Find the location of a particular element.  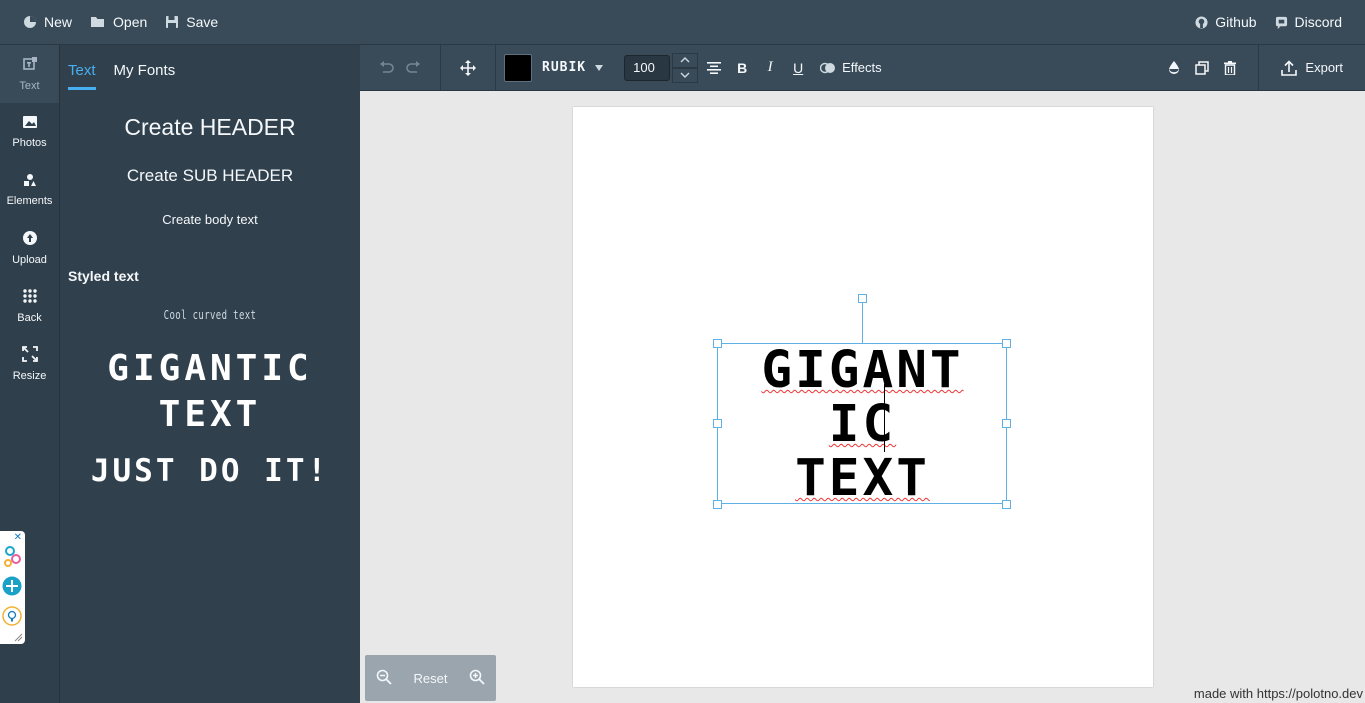

elements-icon is located at coordinates (30, 181).